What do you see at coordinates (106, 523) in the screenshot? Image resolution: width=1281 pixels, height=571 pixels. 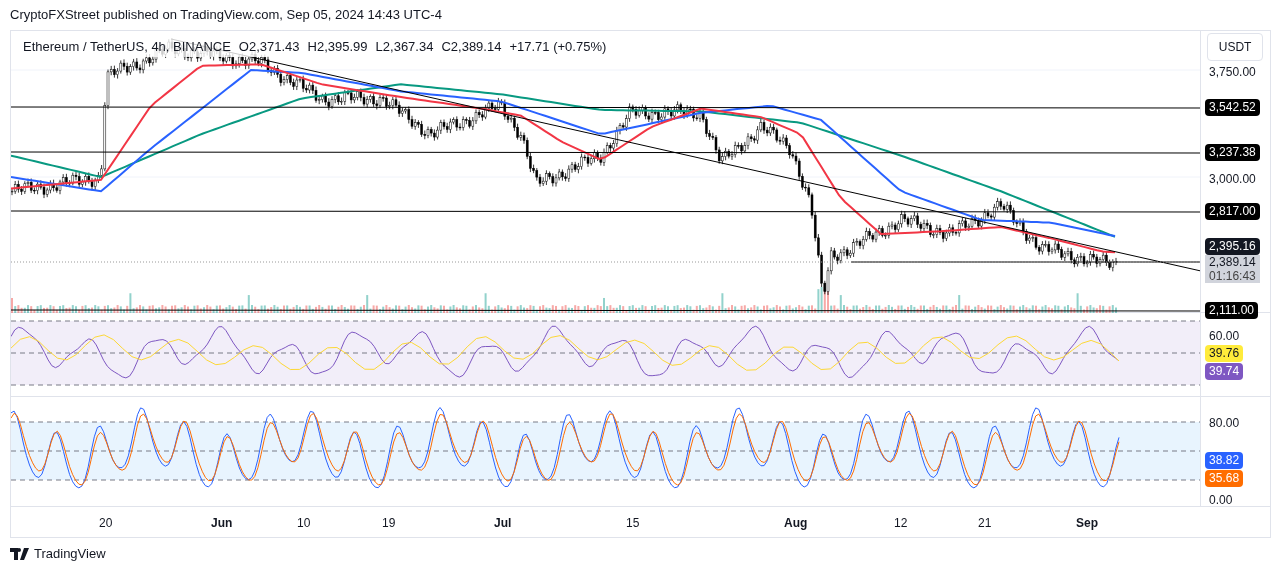 I see `time-axis-label: 20` at bounding box center [106, 523].